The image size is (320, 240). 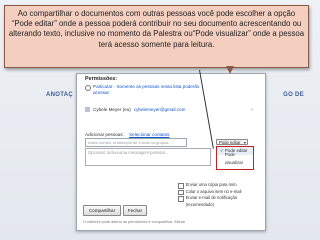 I want to click on select-contacts-link: Selecionar contatos, so click(x=149, y=134).